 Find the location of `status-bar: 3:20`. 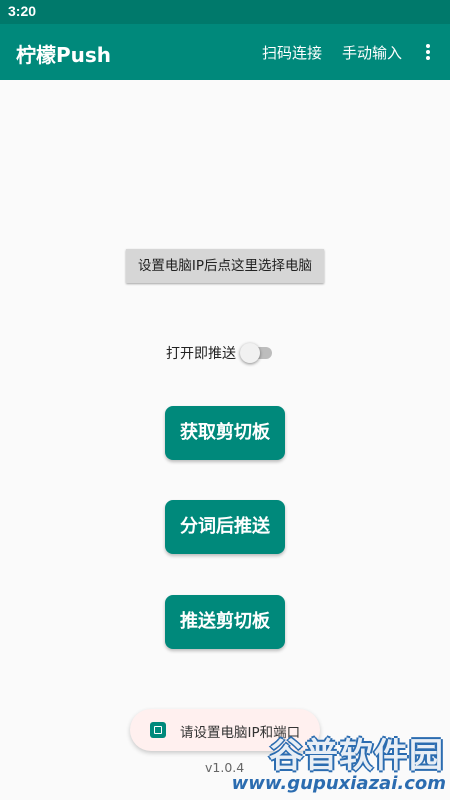

status-bar: 3:20 is located at coordinates (225, 12).